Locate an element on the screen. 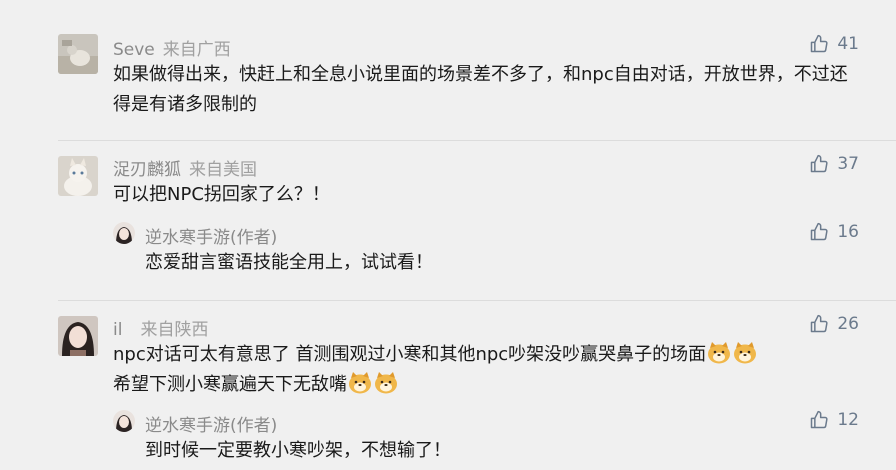  like-count: 41 is located at coordinates (848, 44).